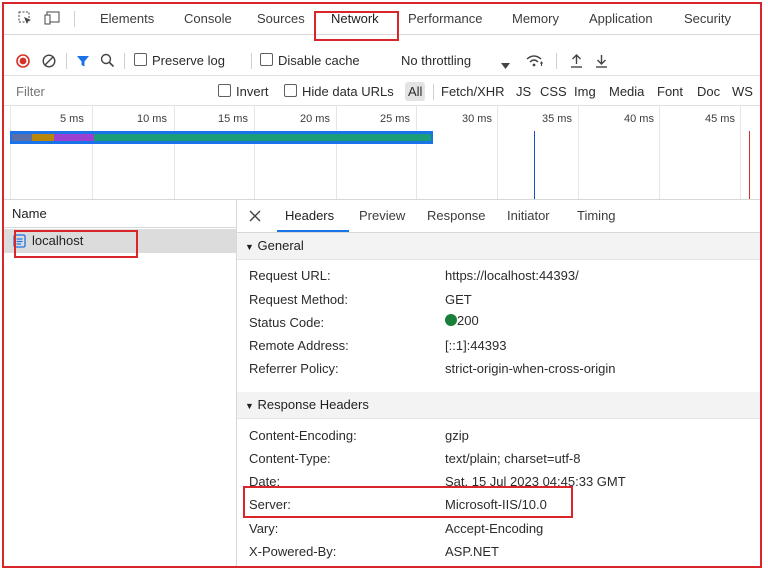 This screenshot has width=768, height=574. Describe the element at coordinates (339, 92) in the screenshot. I see `hide-data-urls-checkbox: Hide data URLs` at that location.